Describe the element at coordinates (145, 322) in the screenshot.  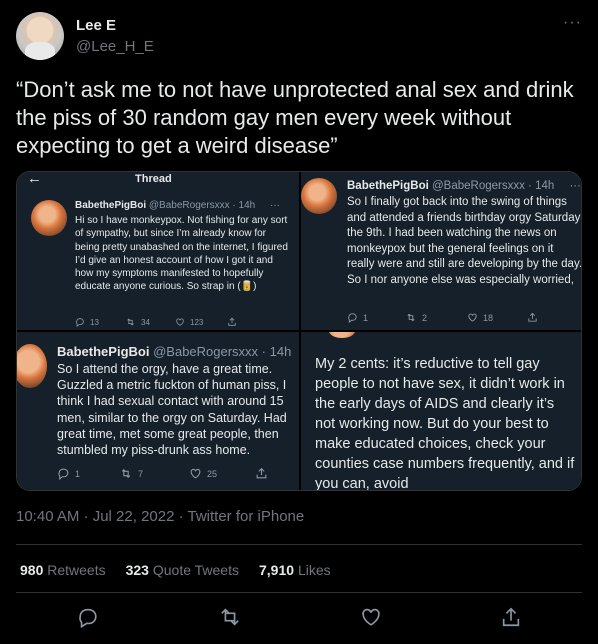
I see `embedded-retweet-count: 34` at that location.